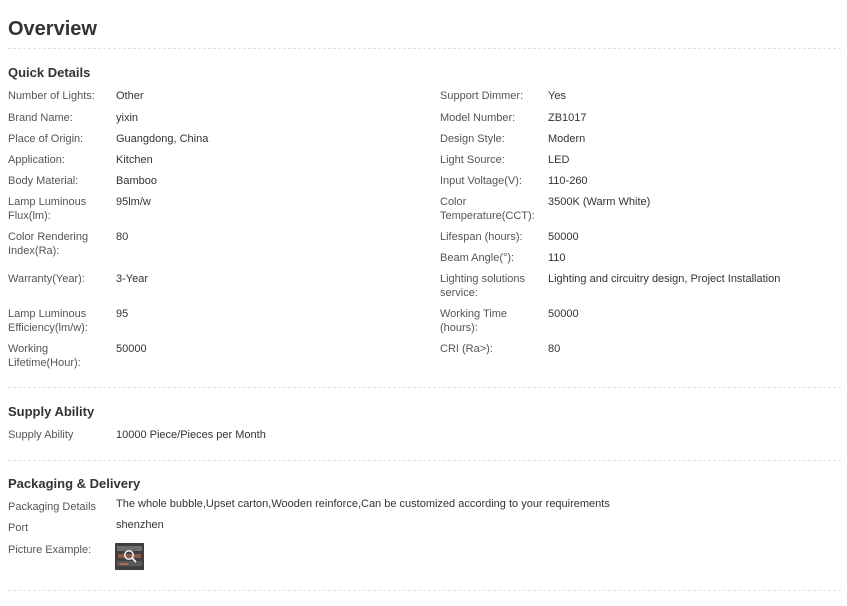 The image size is (847, 606). I want to click on section-title-packaging-delivery: Packaging & Delivery, so click(74, 483).